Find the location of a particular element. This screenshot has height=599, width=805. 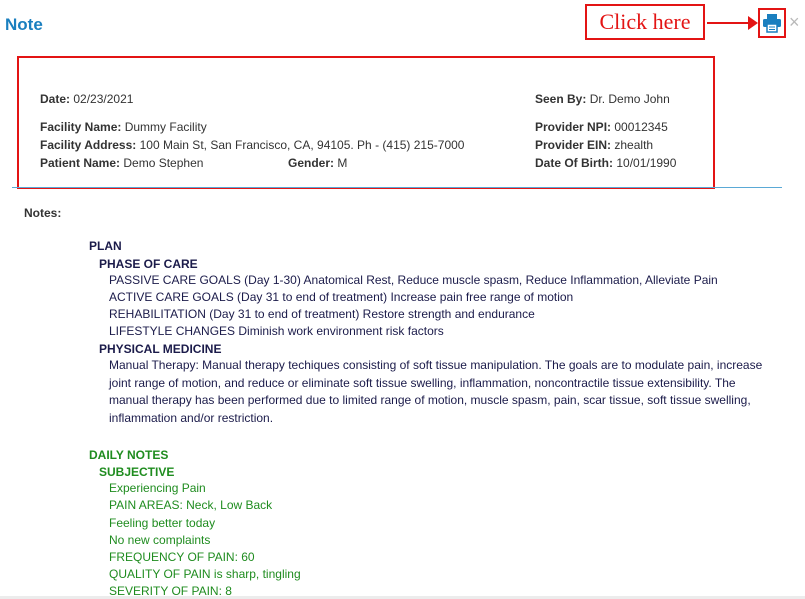

subjective-heading: SUBJECTIVE is located at coordinates (137, 472).